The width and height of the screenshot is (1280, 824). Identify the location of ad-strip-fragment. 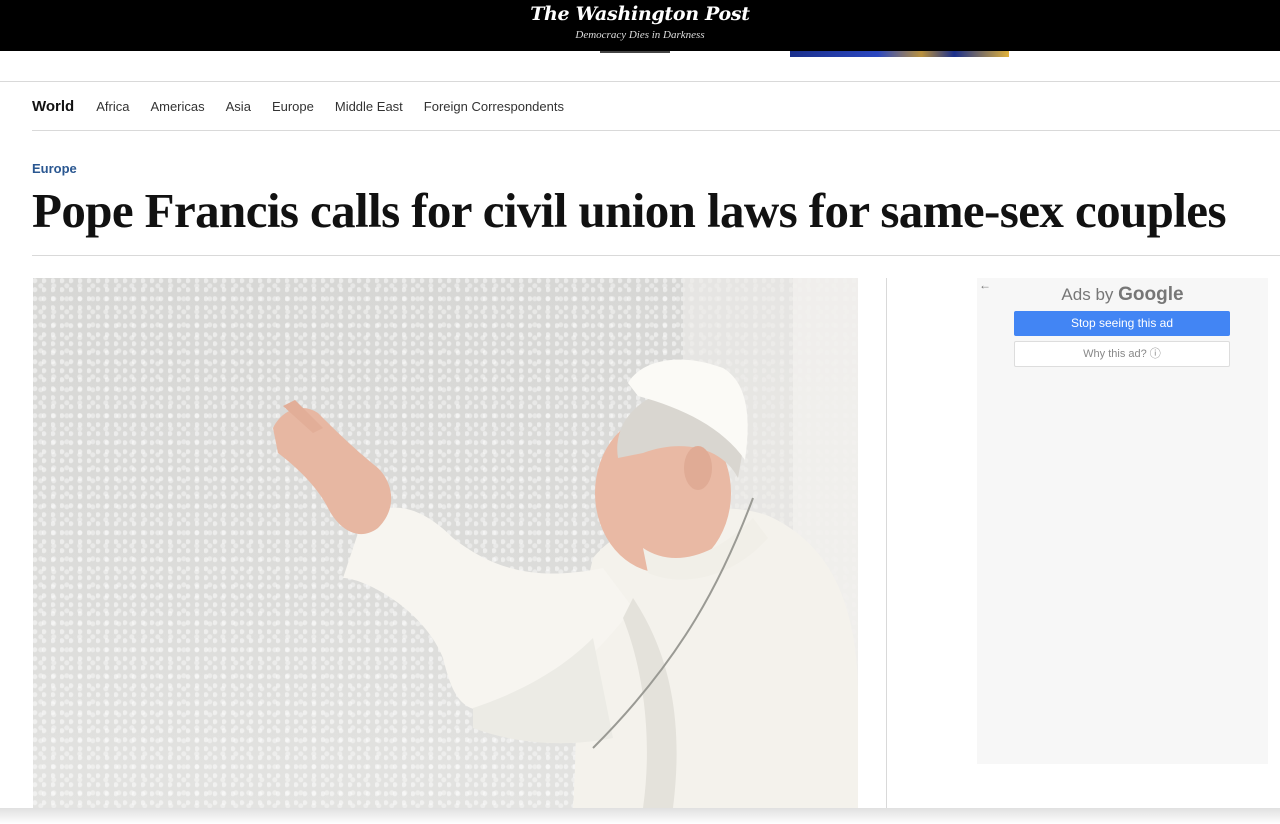
(635, 52).